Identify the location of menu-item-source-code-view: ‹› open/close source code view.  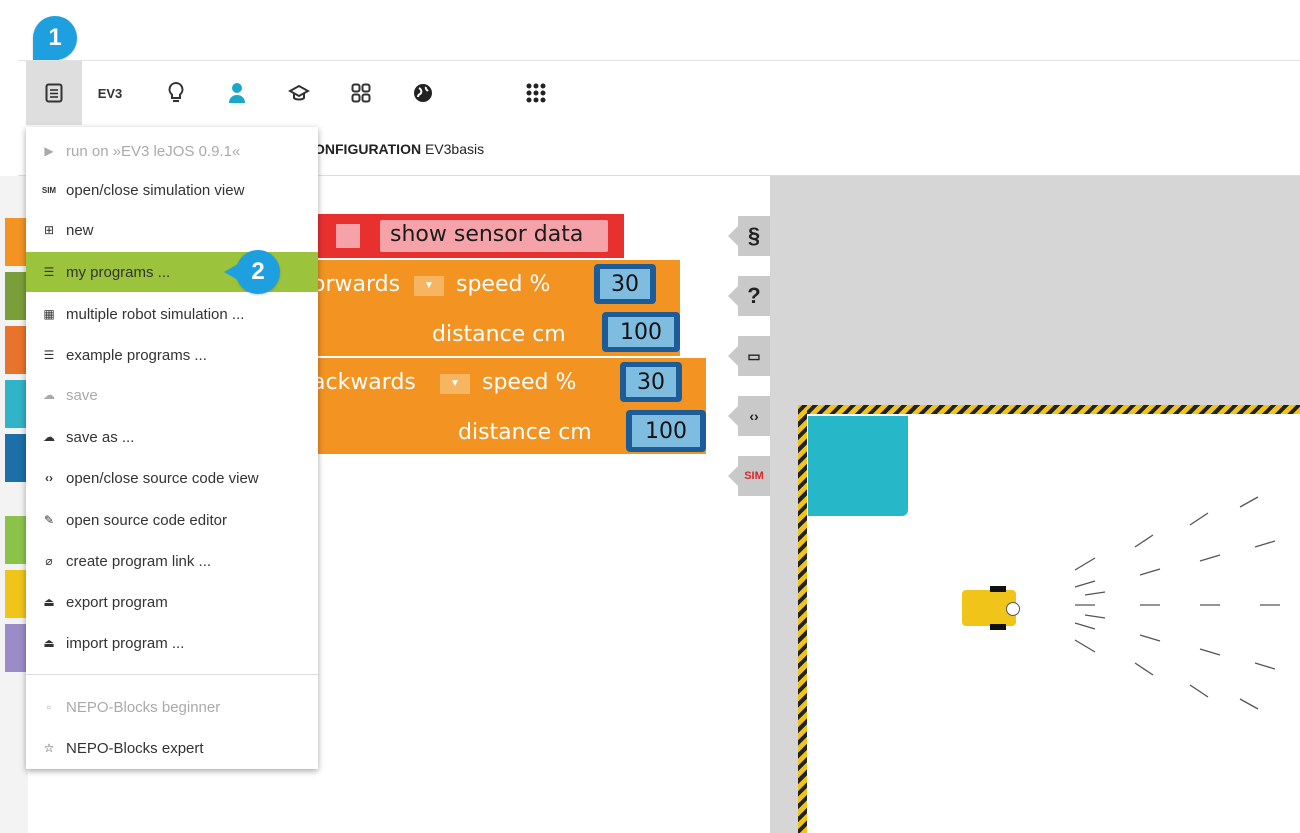
(172, 478).